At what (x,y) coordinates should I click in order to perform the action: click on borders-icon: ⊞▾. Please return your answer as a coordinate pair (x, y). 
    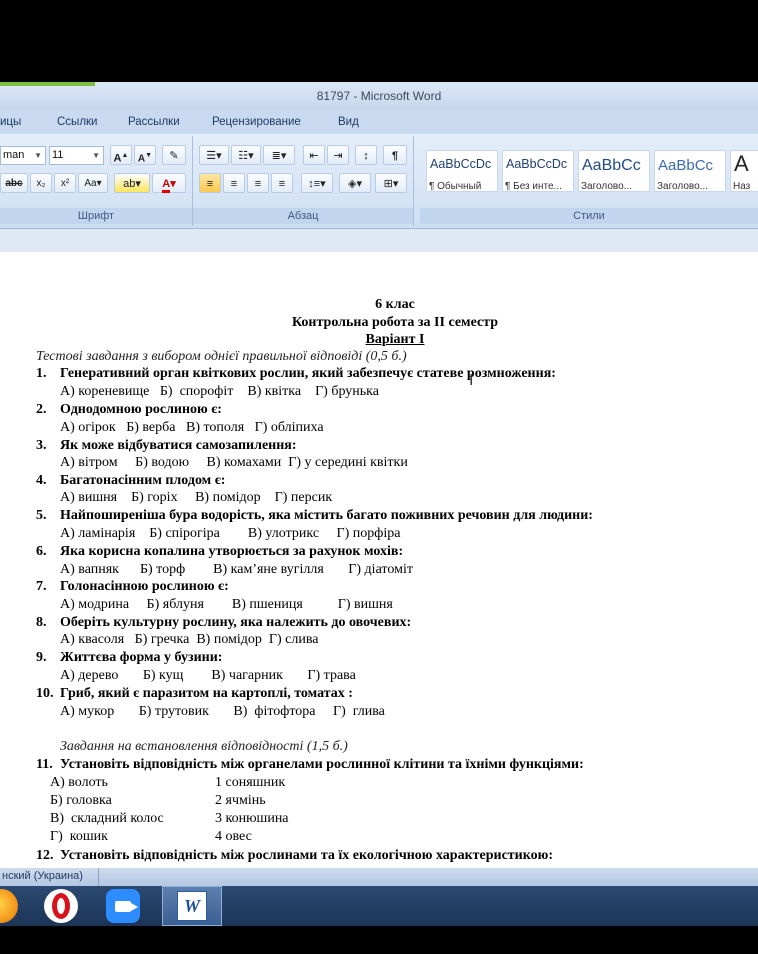
    Looking at the image, I should click on (391, 183).